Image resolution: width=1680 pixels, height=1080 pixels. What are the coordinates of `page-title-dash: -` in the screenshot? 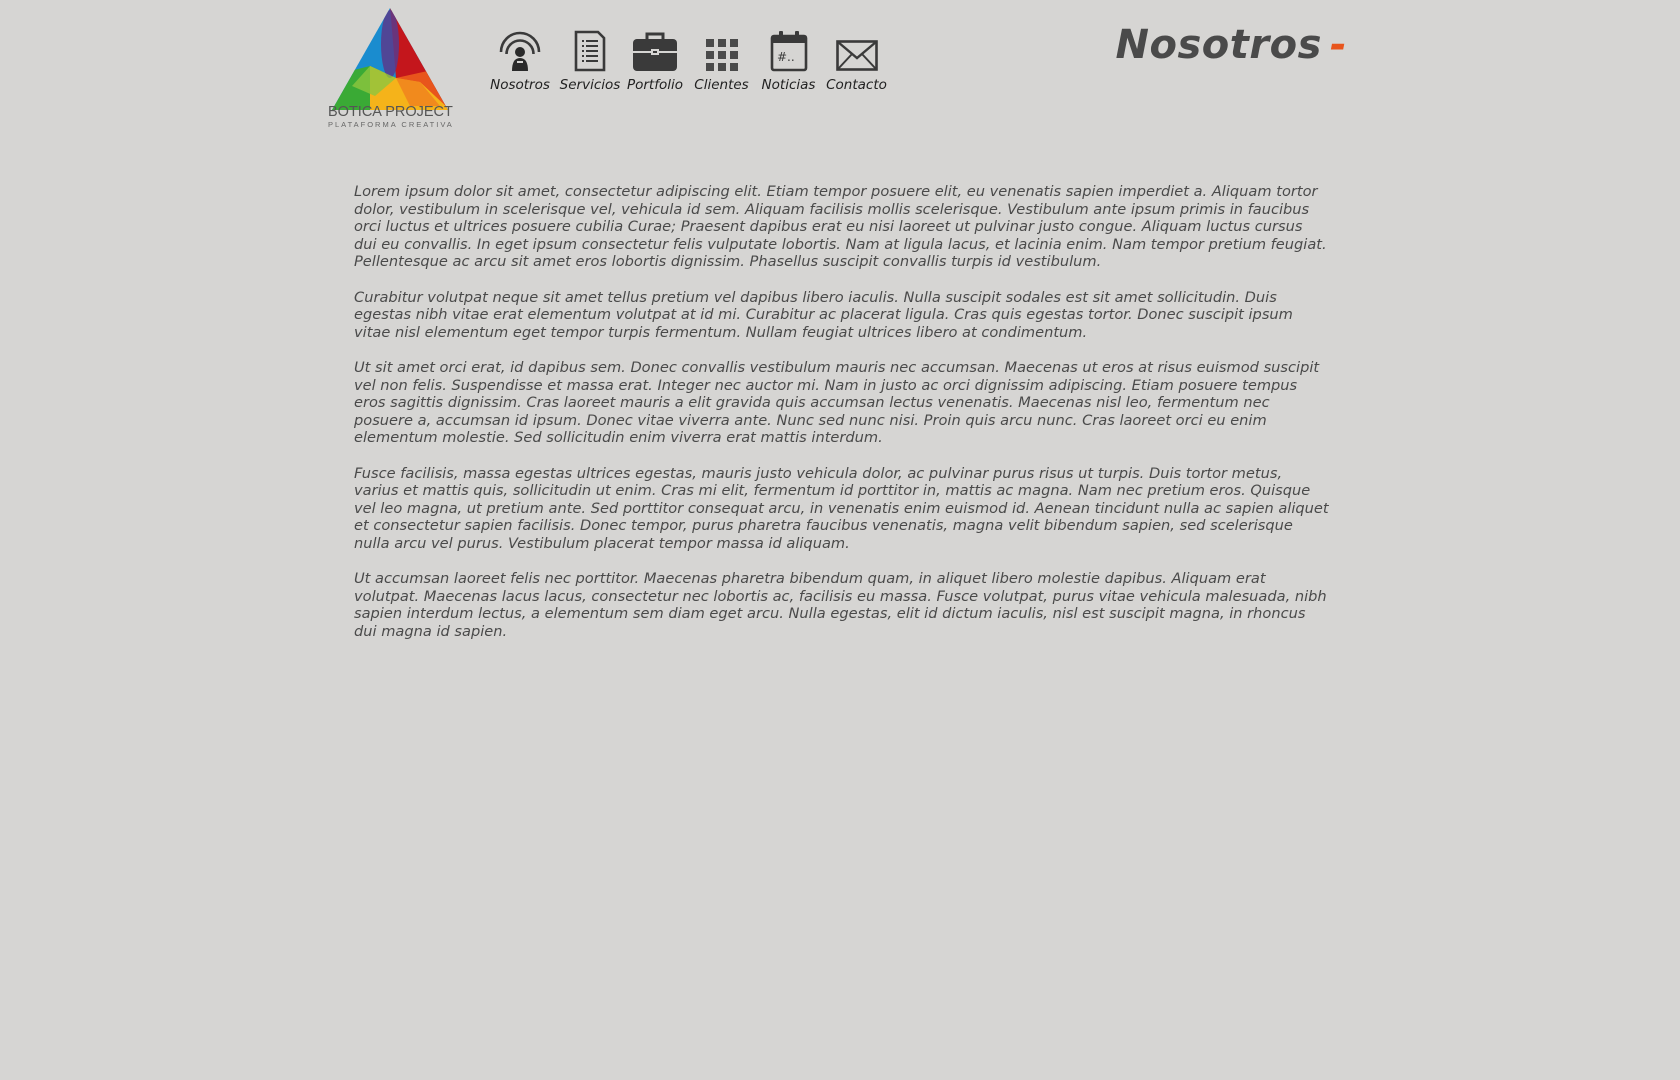 It's located at (1338, 45).